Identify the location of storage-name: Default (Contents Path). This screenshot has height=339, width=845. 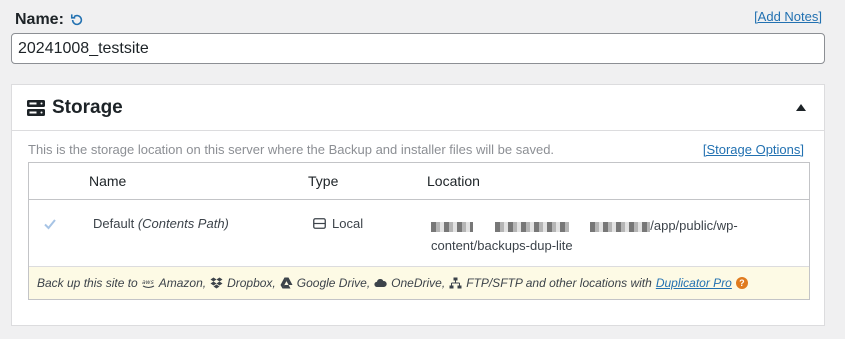
(161, 223).